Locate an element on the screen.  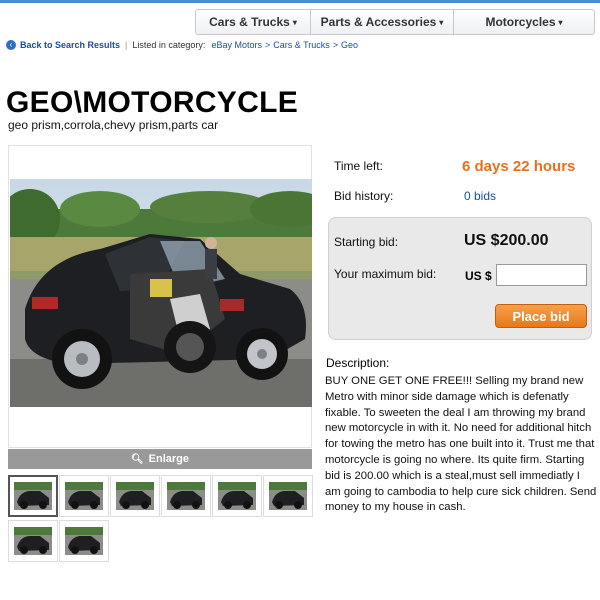
nav-motorcycles: Motorcycles ▾ is located at coordinates (524, 22).